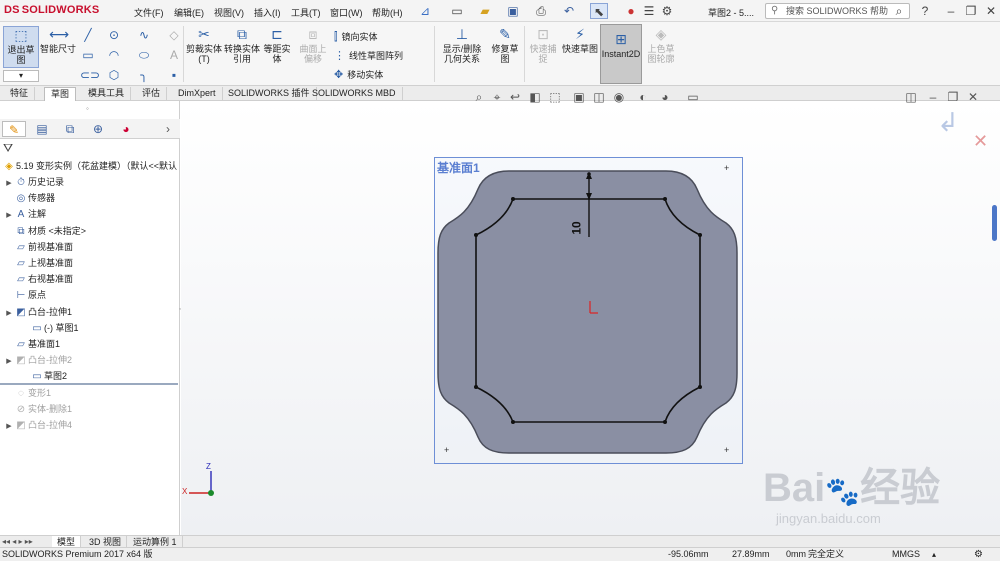 The width and height of the screenshot is (1000, 561). I want to click on rollback-bar, so click(89, 384).